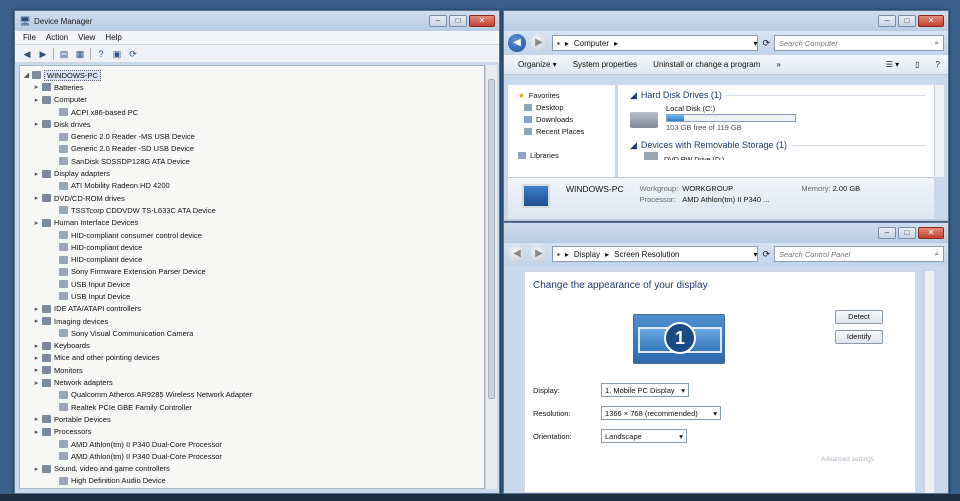 This screenshot has width=960, height=501. What do you see at coordinates (892, 64) in the screenshot?
I see `view-options-icon: ☰ ▾` at bounding box center [892, 64].